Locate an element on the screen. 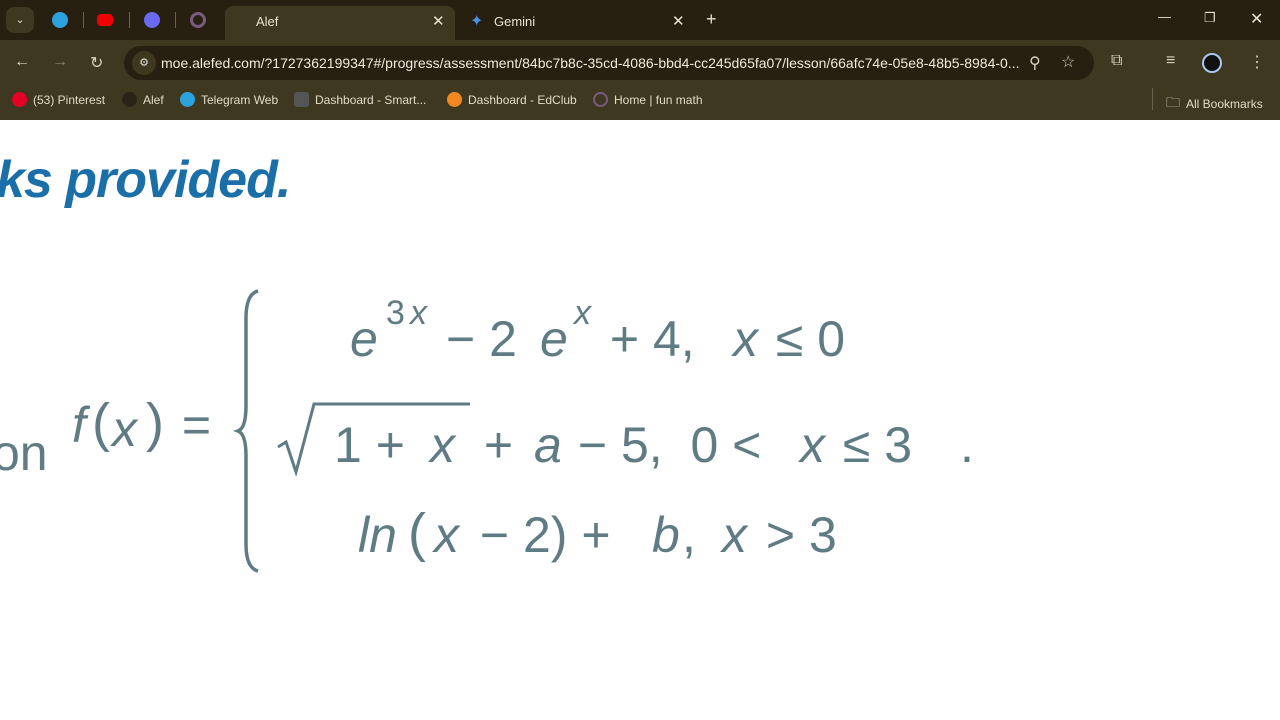 The image size is (1280, 720). avatar is located at coordinates (1212, 63).